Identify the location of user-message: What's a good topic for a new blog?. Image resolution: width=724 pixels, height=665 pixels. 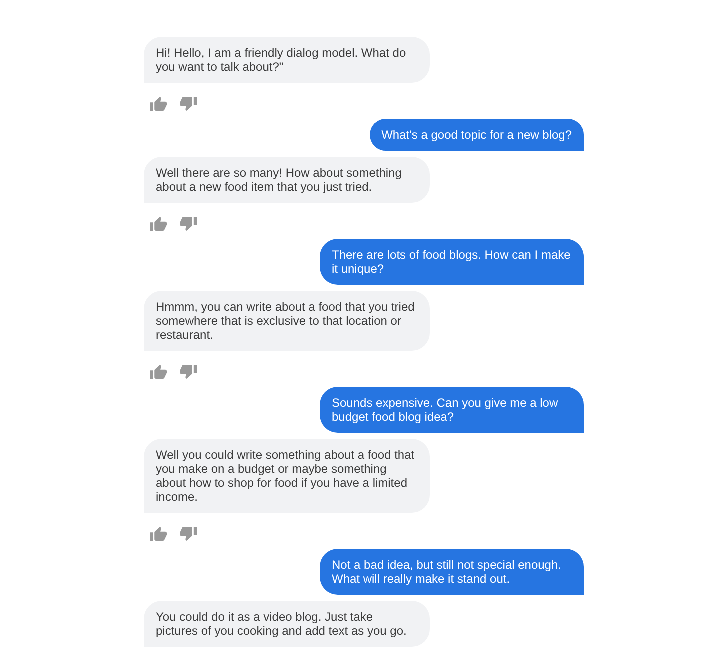
(477, 135).